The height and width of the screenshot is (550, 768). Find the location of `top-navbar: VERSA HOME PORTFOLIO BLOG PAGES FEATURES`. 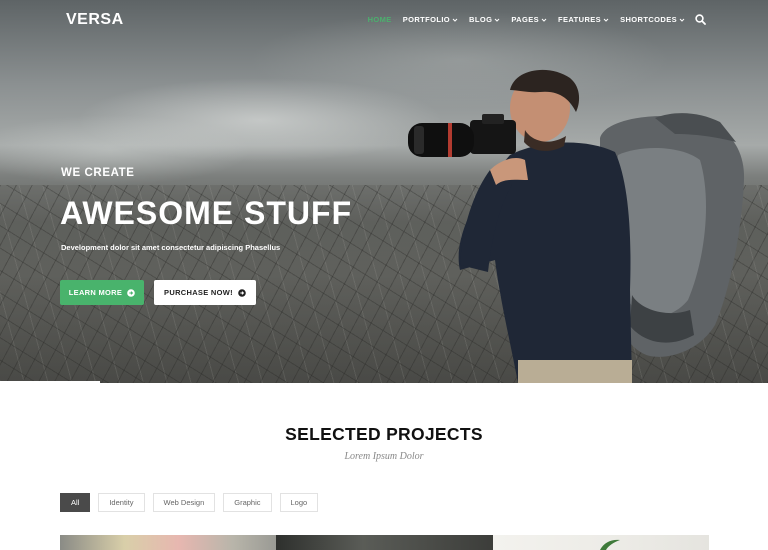

top-navbar: VERSA HOME PORTFOLIO BLOG PAGES FEATURES is located at coordinates (384, 20).